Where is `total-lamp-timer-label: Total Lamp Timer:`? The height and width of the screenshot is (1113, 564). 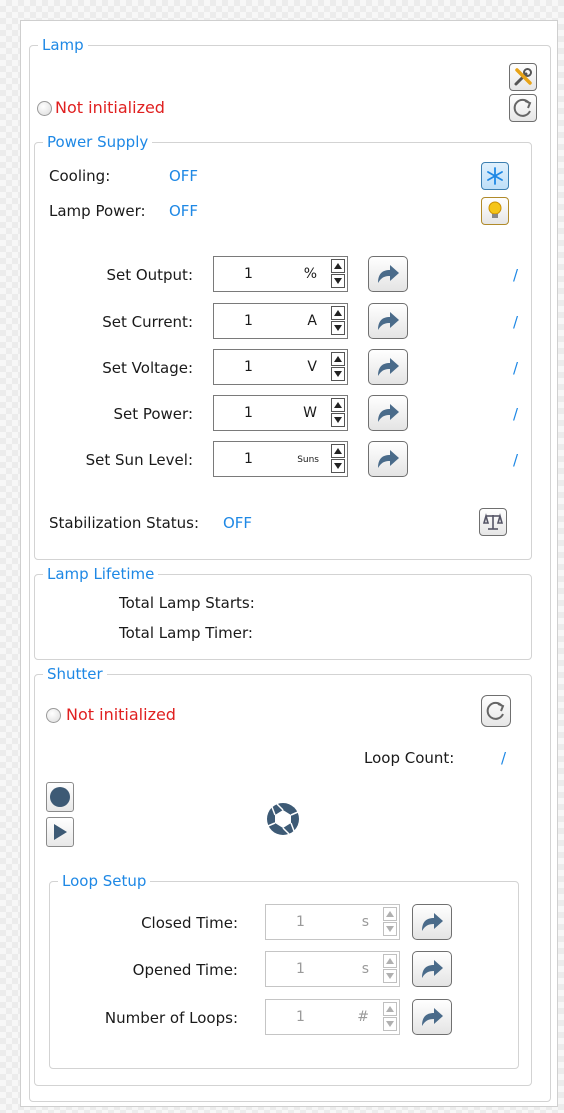 total-lamp-timer-label: Total Lamp Timer: is located at coordinates (186, 633).